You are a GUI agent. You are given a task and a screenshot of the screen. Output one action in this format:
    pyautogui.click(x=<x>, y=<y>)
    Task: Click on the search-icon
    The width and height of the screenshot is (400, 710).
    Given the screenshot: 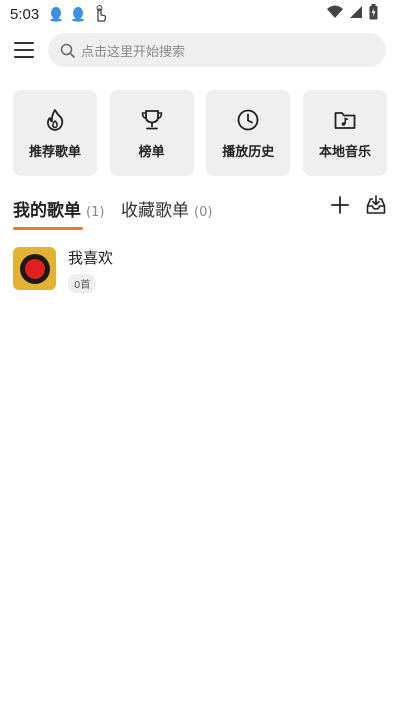 What is the action you would take?
    pyautogui.click(x=67, y=50)
    